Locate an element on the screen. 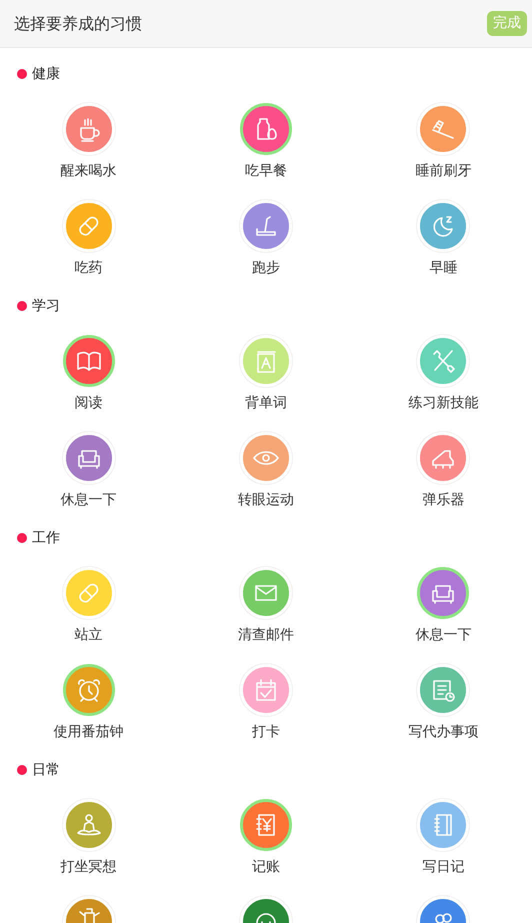 The height and width of the screenshot is (923, 532). section-title: 工作 is located at coordinates (46, 538).